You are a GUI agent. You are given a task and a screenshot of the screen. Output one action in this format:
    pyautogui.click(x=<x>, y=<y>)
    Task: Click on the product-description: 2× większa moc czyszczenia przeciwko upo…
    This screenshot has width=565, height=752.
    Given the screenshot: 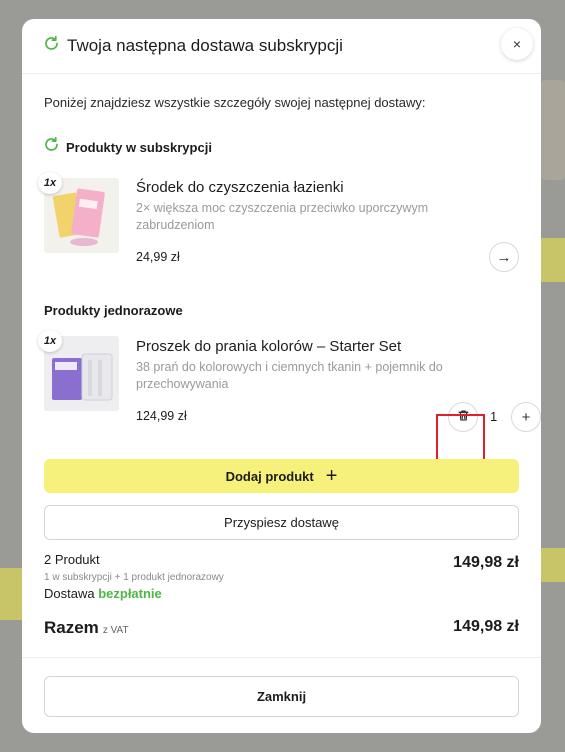 What is the action you would take?
    pyautogui.click(x=282, y=216)
    